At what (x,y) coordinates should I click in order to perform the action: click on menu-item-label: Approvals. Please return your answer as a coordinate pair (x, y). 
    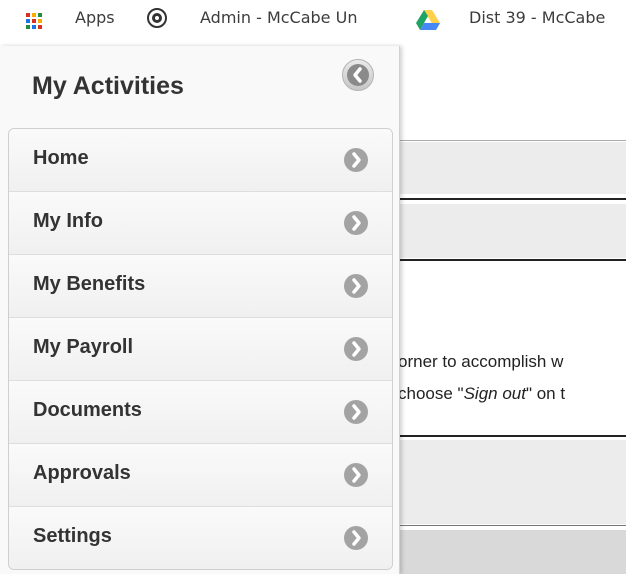
    Looking at the image, I should click on (82, 473).